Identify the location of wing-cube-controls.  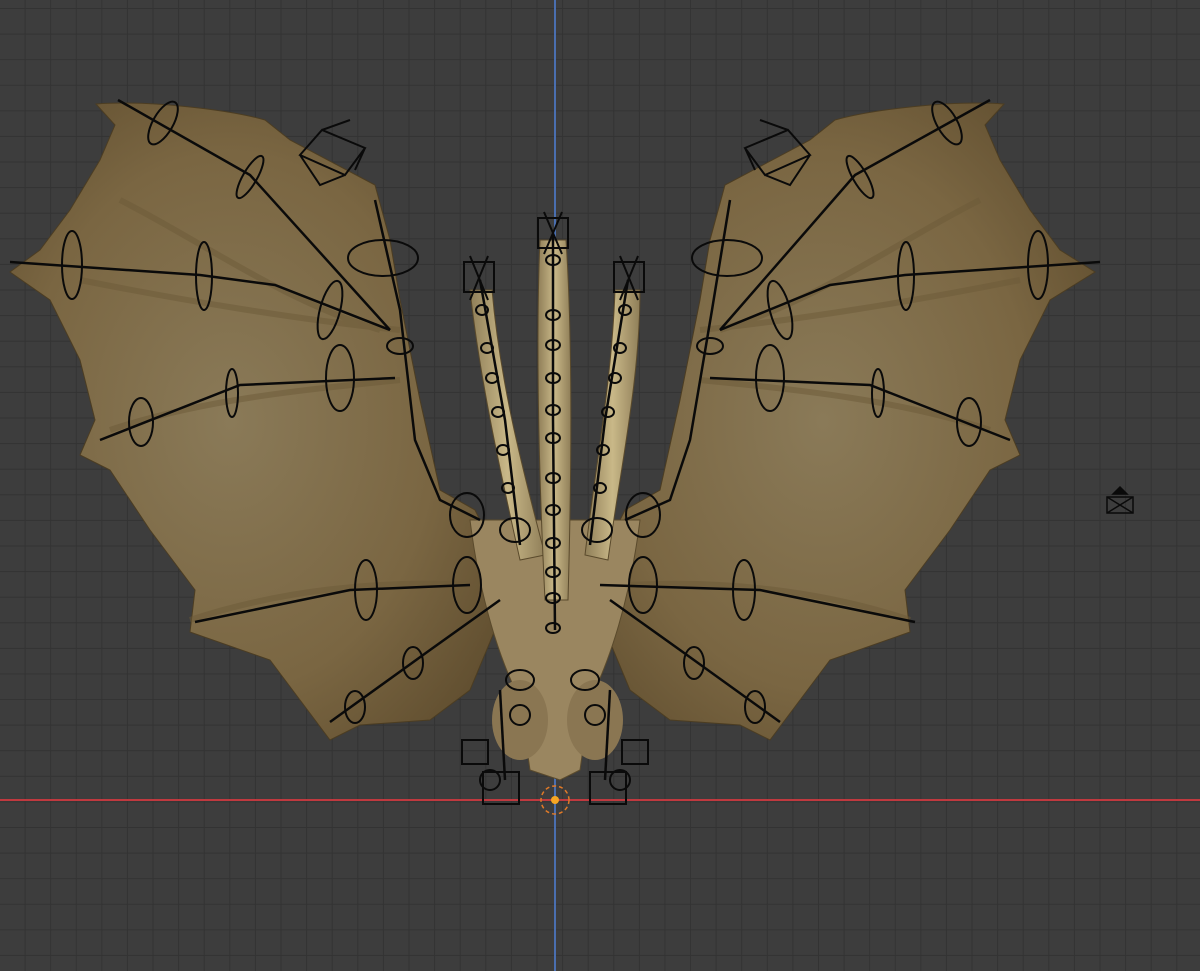
(555, 153).